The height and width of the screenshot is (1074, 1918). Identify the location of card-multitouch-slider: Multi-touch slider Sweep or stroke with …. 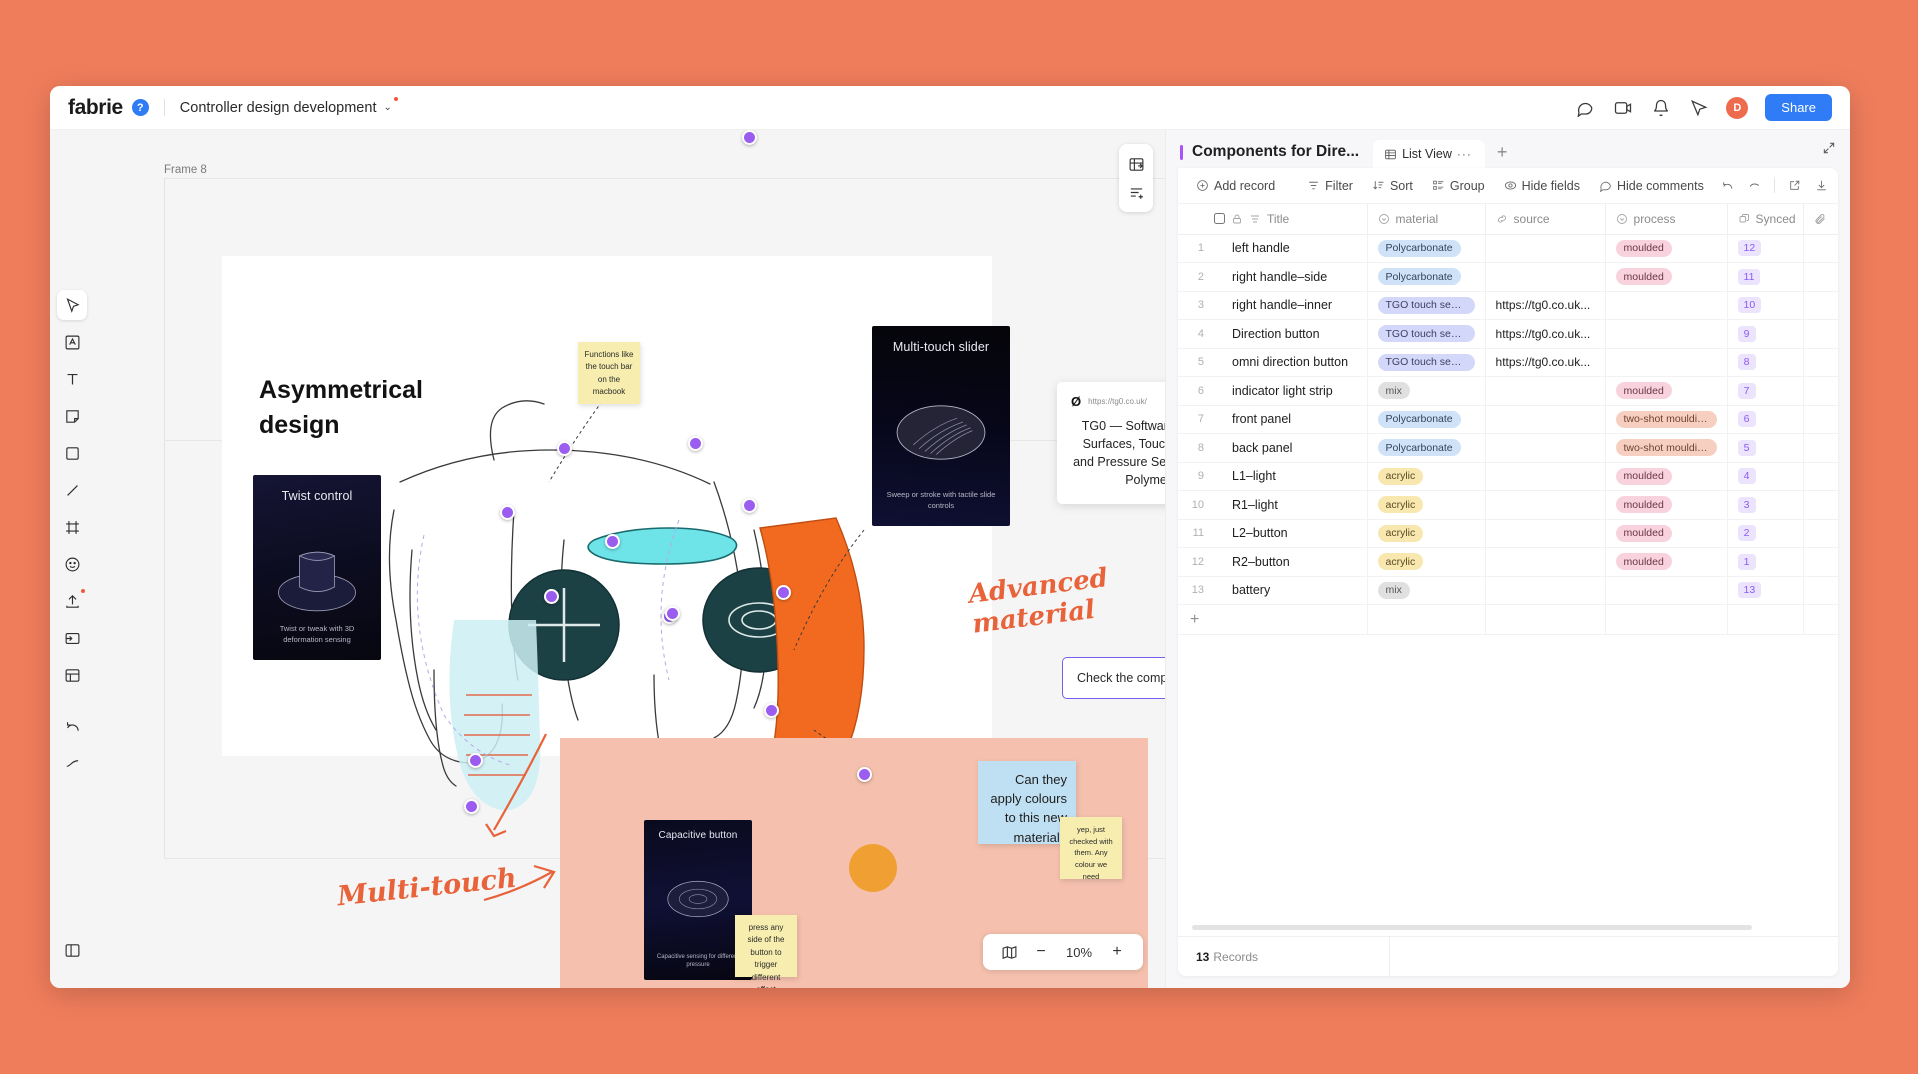
(941, 426).